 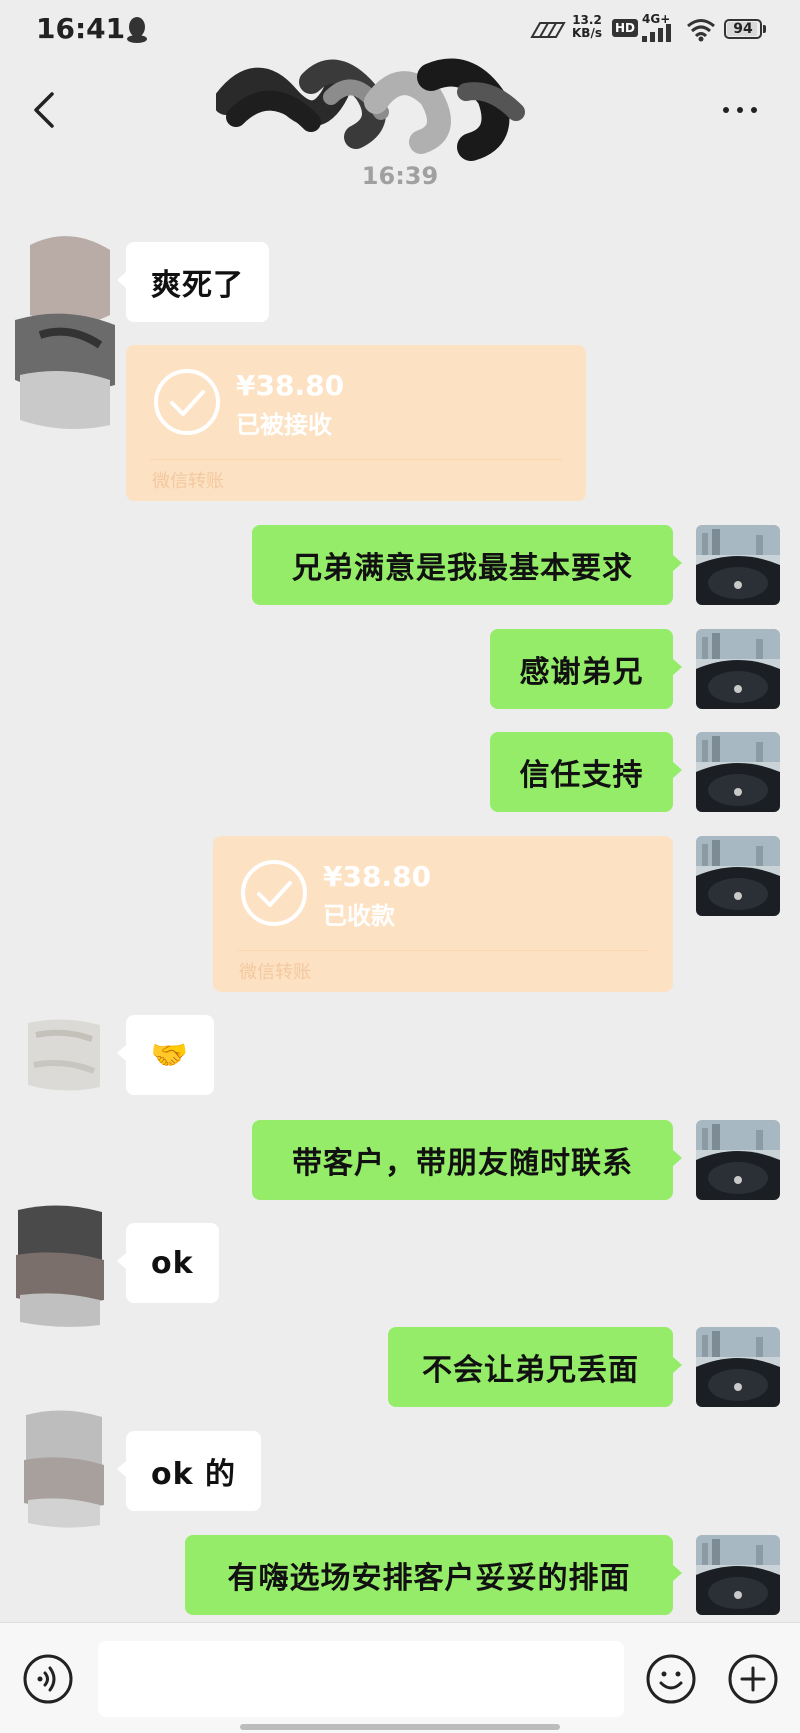 I want to click on more-button, so click(x=740, y=110).